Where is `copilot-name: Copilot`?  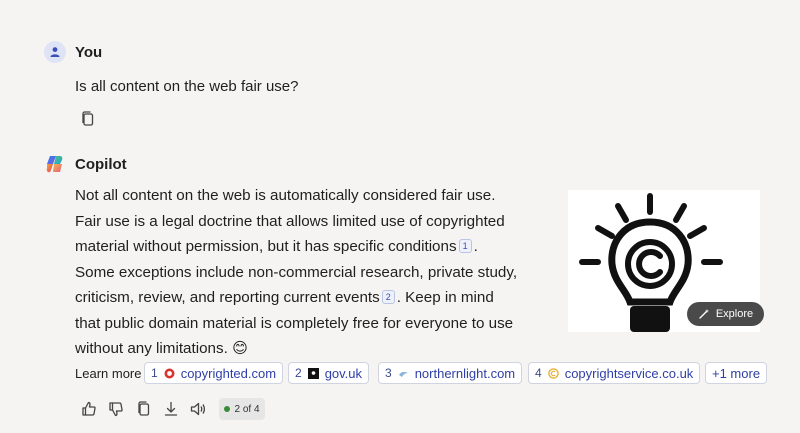 copilot-name: Copilot is located at coordinates (101, 164).